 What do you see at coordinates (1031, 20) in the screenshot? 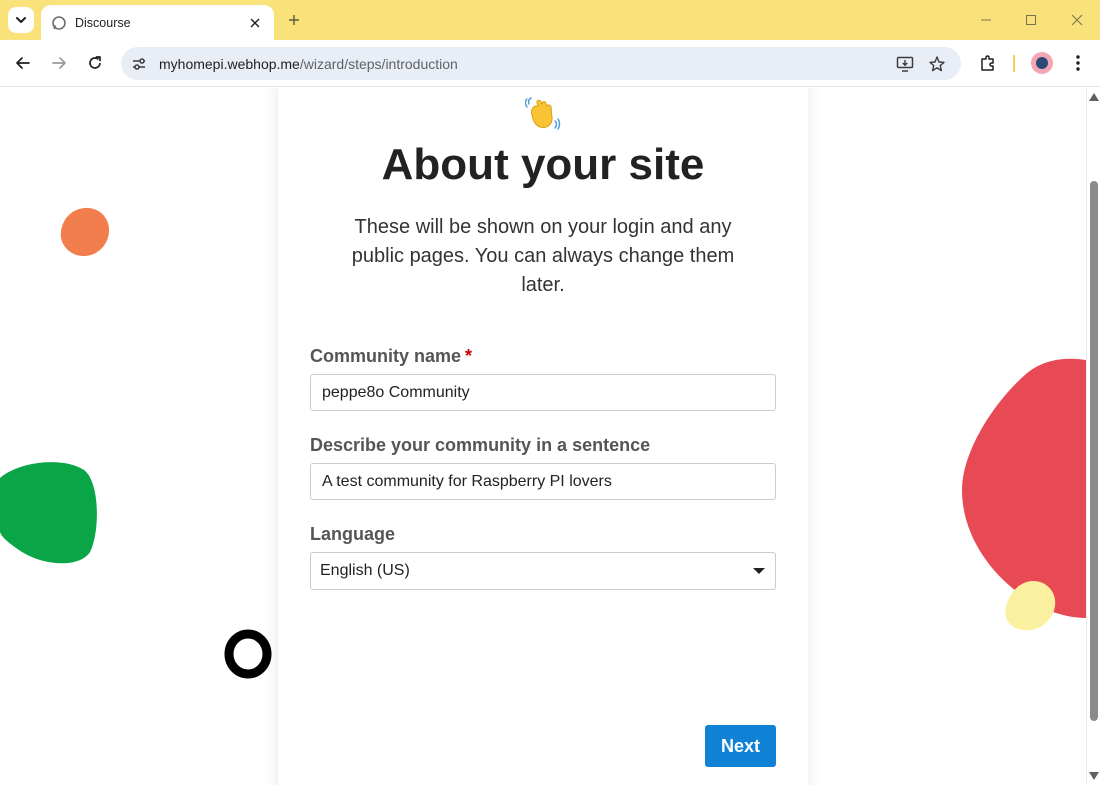
I see `maximize-icon` at bounding box center [1031, 20].